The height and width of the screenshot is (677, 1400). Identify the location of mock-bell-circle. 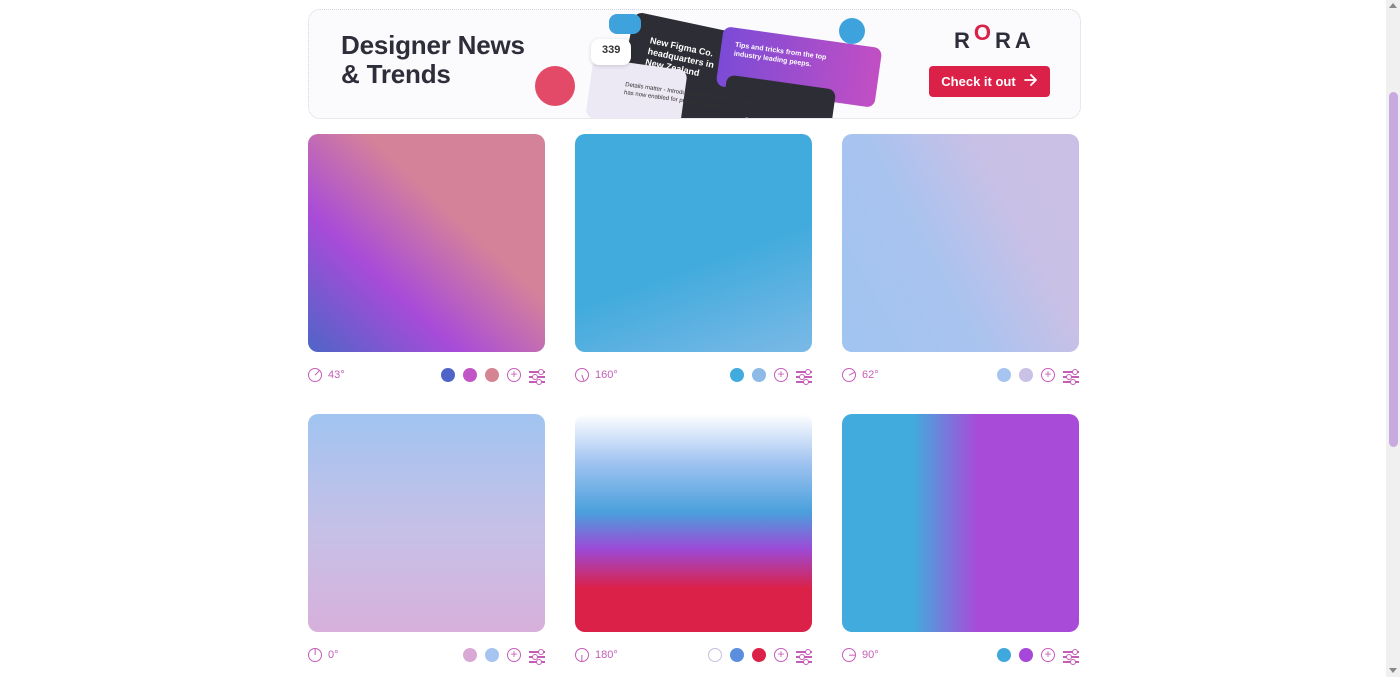
(555, 86).